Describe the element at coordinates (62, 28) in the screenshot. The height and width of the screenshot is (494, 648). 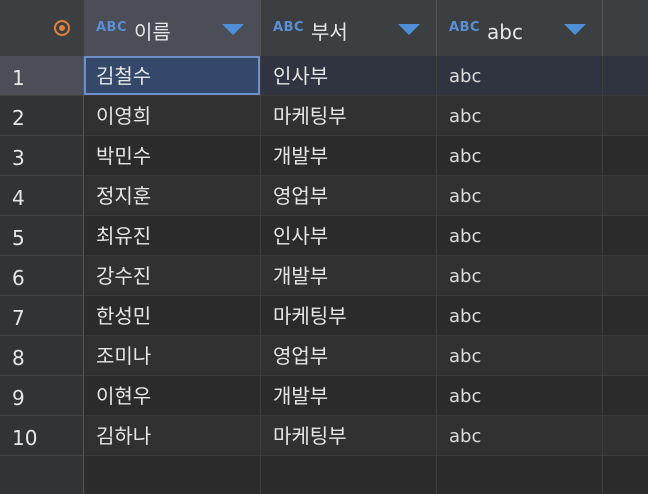
I see `record-mode-icon` at that location.